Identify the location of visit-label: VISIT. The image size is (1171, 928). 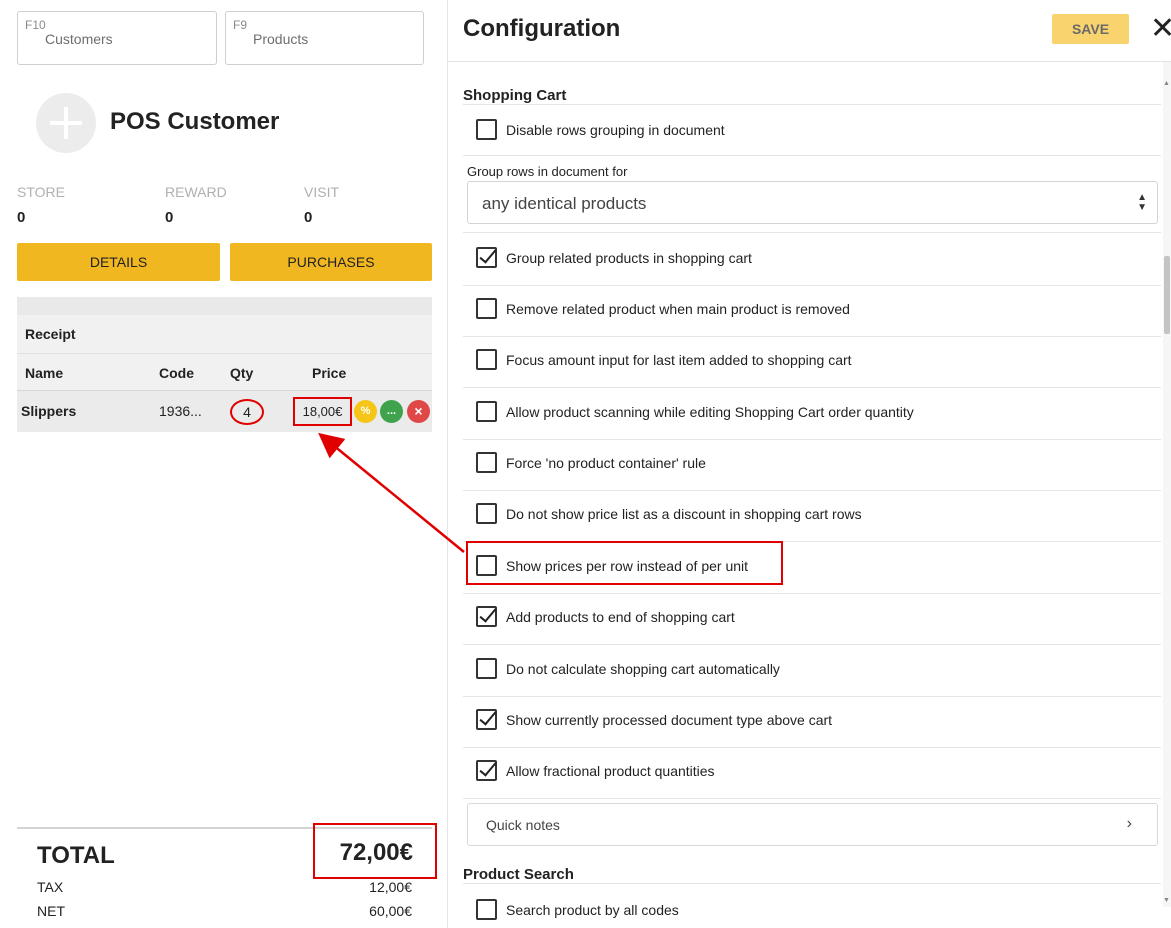
(322, 192).